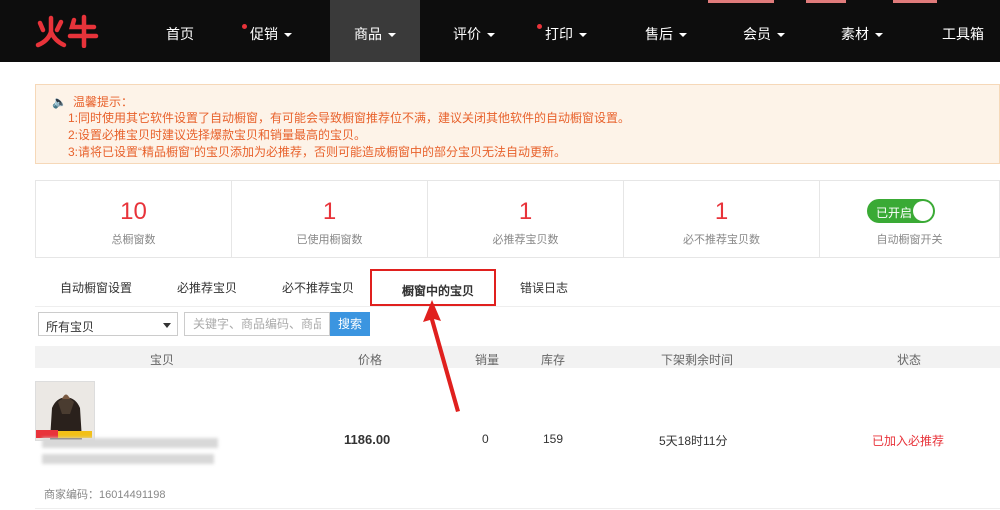 This screenshot has width=1000, height=510. What do you see at coordinates (368, 34) in the screenshot?
I see `nav-label: 商品` at bounding box center [368, 34].